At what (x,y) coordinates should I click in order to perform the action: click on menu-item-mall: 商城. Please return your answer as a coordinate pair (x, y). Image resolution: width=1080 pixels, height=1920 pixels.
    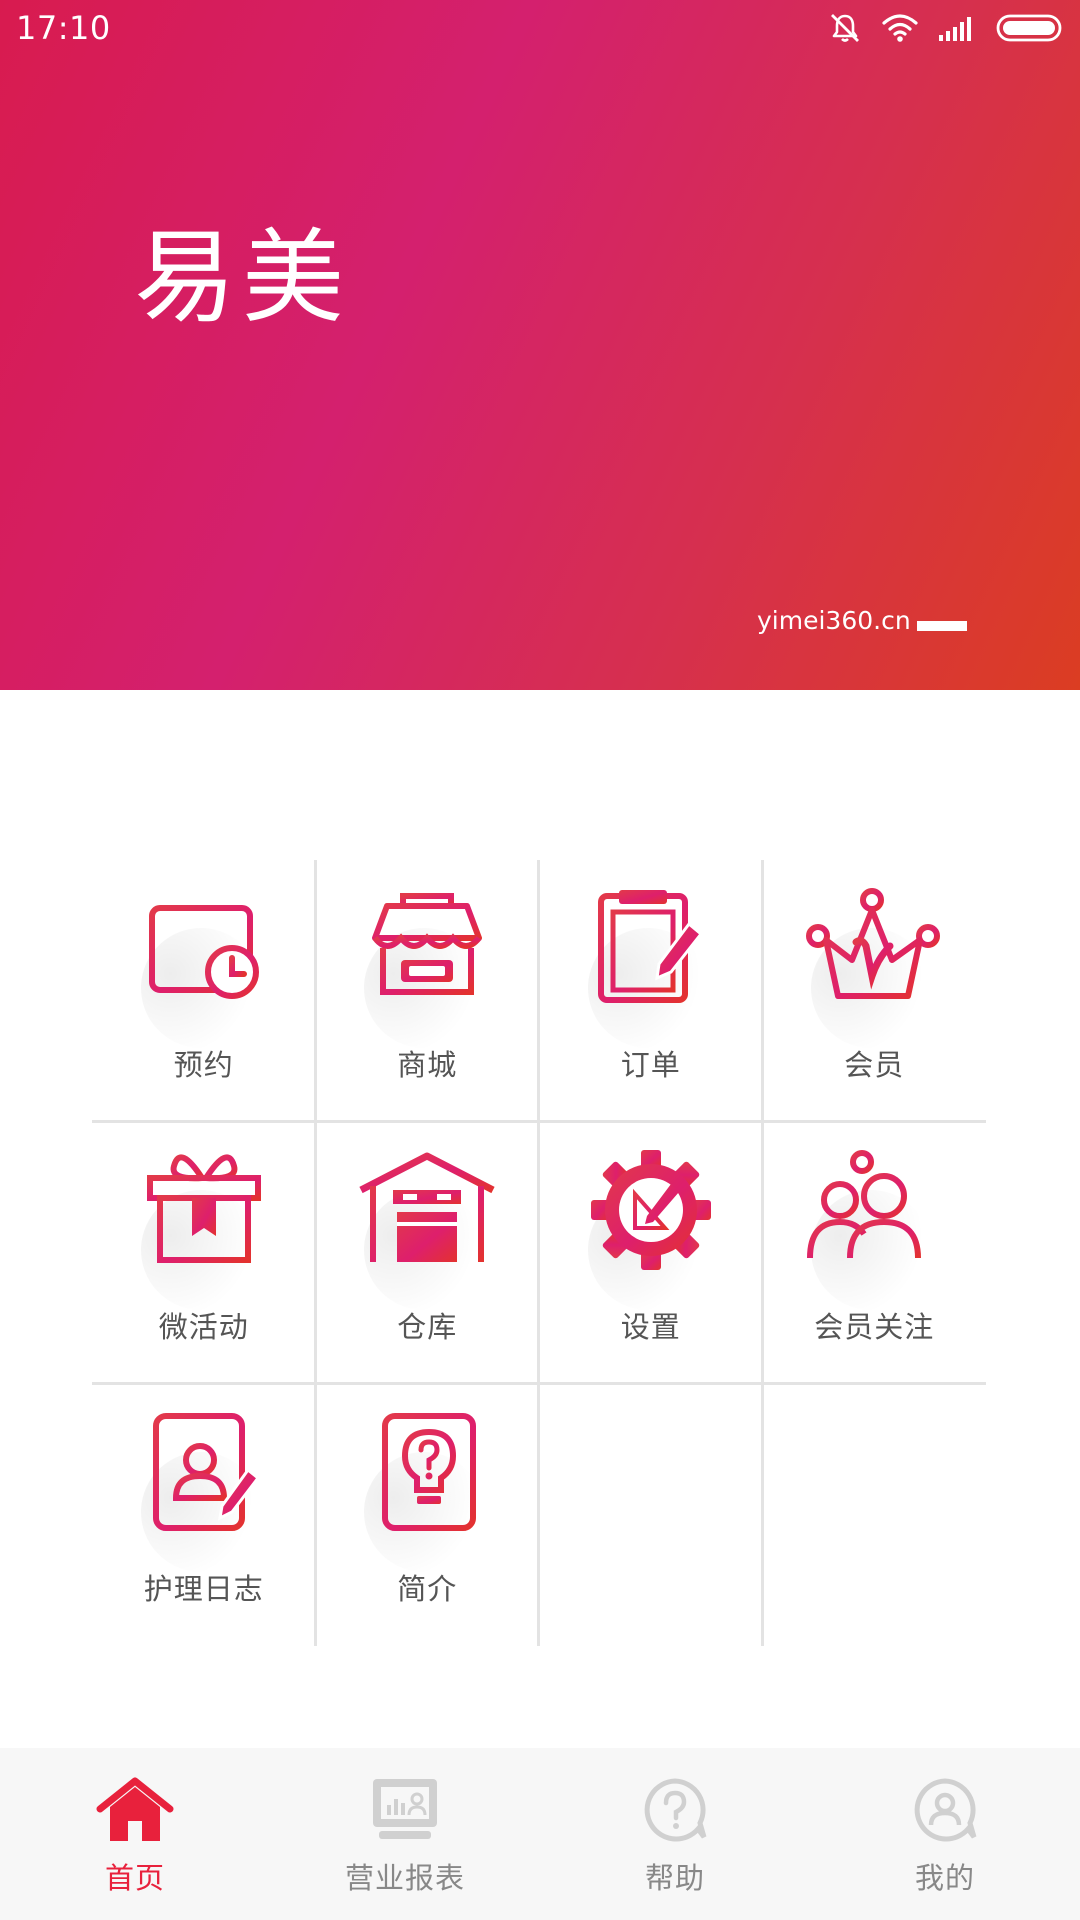
    Looking at the image, I should click on (427, 991).